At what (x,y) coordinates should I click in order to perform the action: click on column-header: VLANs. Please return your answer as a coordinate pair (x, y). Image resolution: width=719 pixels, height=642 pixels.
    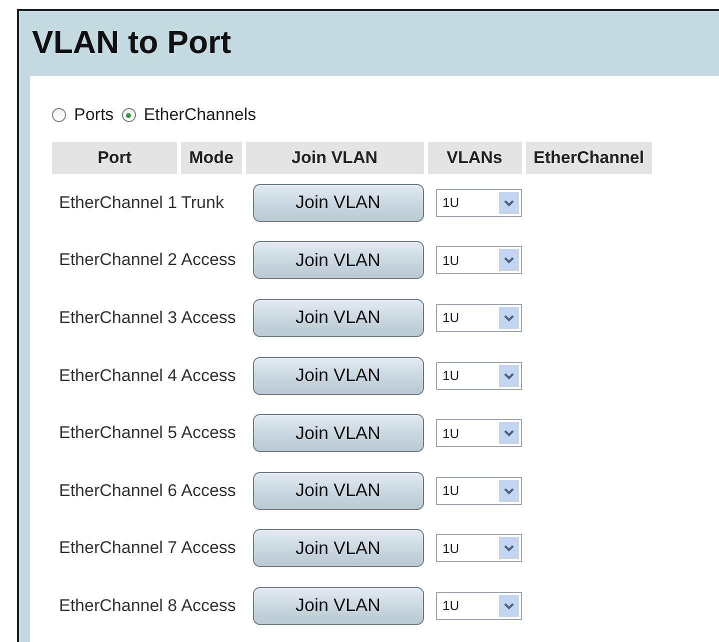
    Looking at the image, I should click on (475, 158).